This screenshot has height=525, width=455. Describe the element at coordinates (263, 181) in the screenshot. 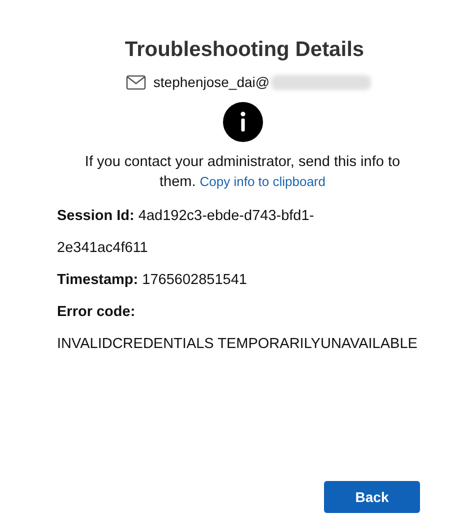

I see `copy-link: Copy info to clipboard` at that location.